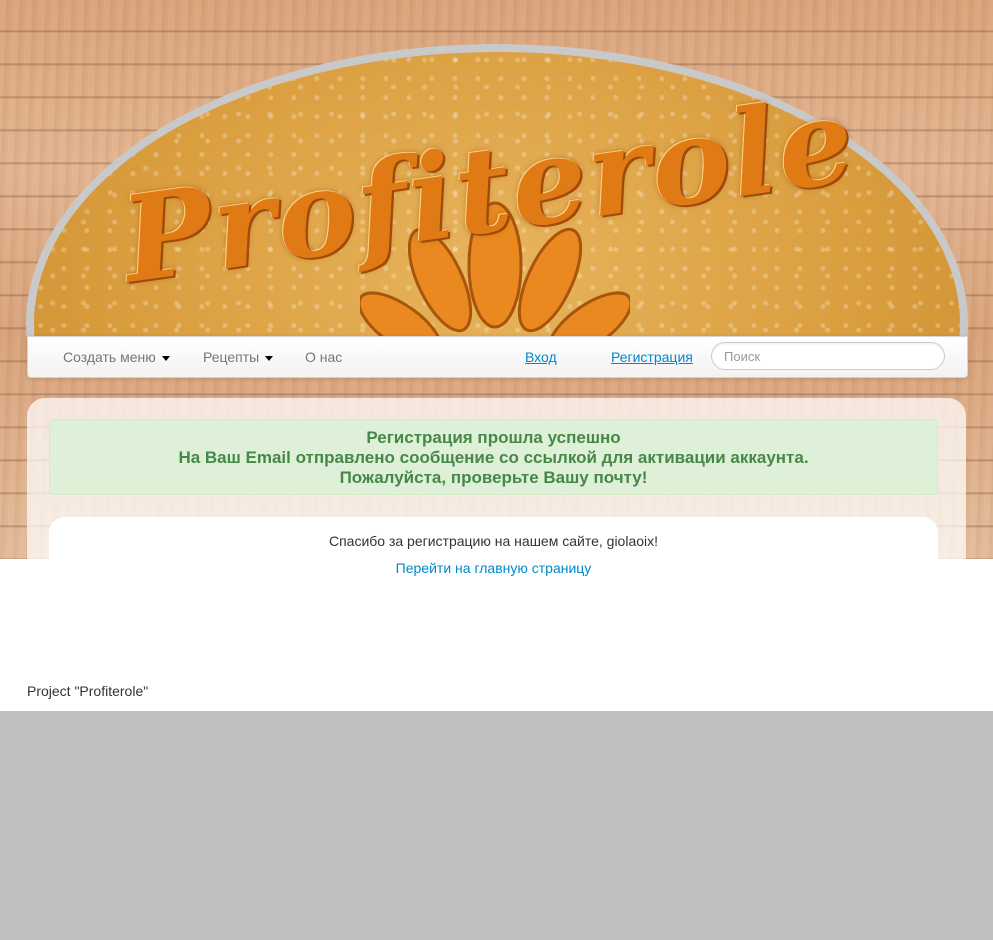  What do you see at coordinates (493, 477) in the screenshot?
I see `alert-instruction: Пожалуйста, проверьте Вашу почту!` at bounding box center [493, 477].